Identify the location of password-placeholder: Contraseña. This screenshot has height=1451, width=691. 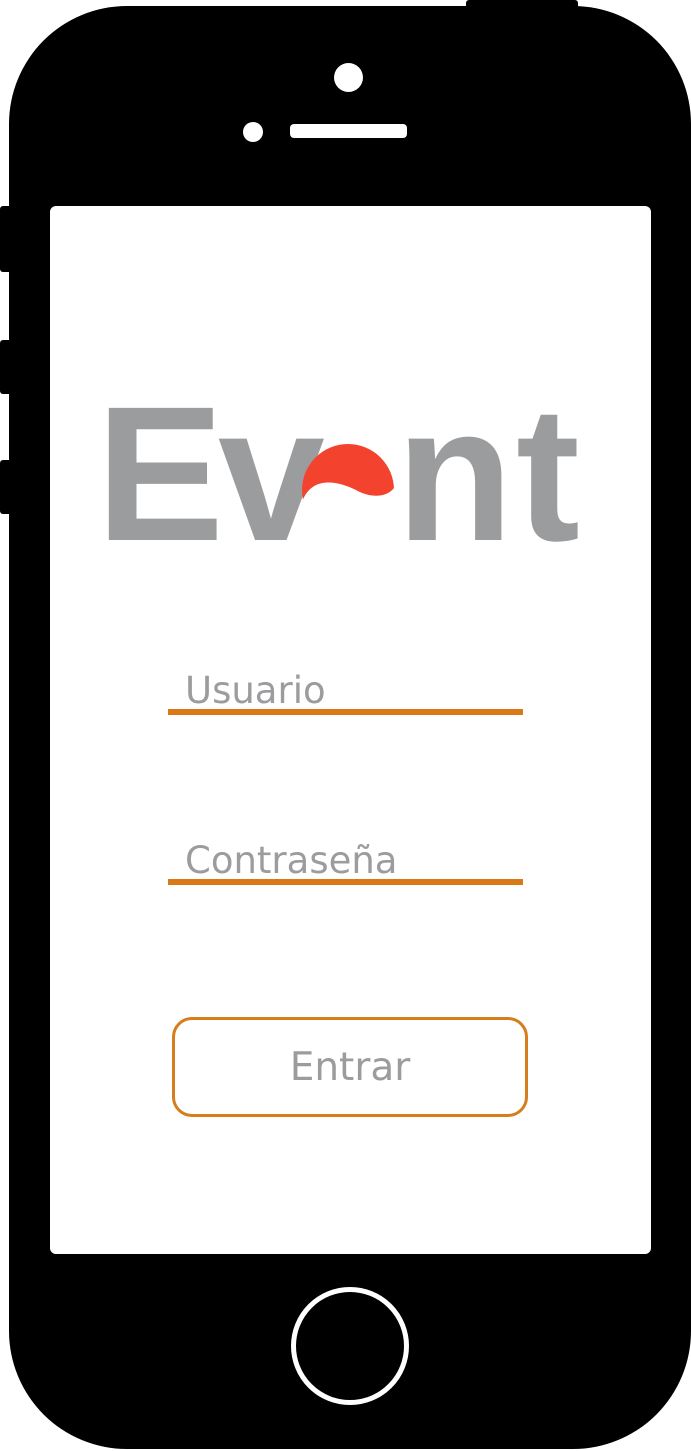
(291, 860).